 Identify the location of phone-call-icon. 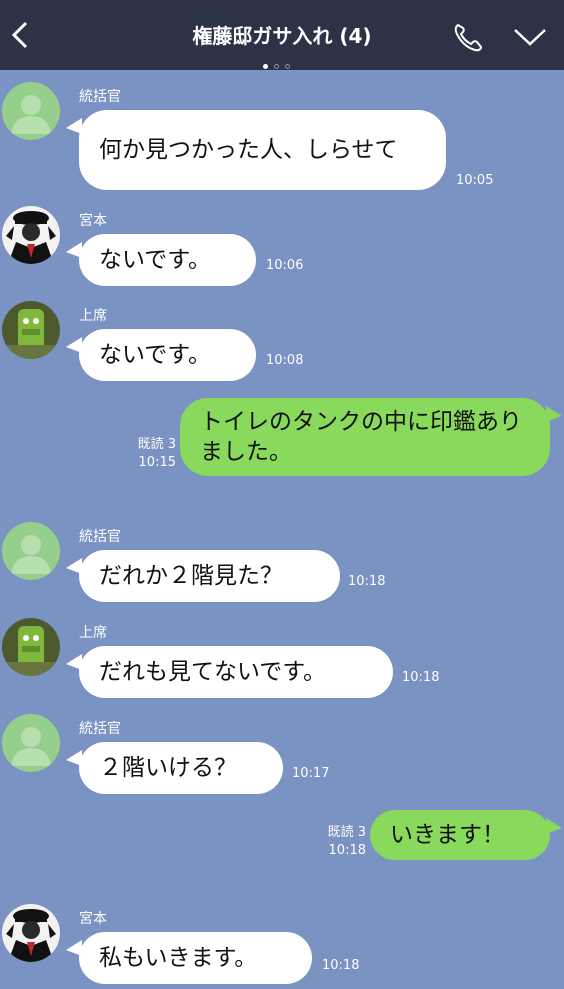
(468, 37).